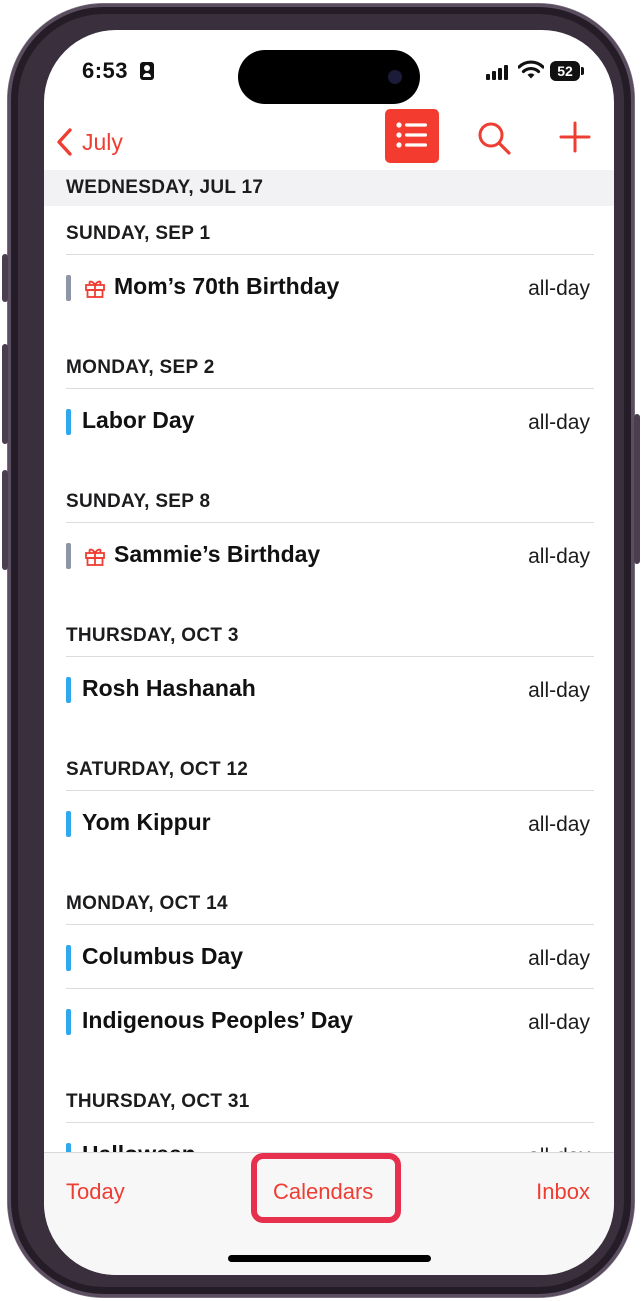 This screenshot has height=1301, width=642. What do you see at coordinates (5, 520) in the screenshot?
I see `volume-down-button` at bounding box center [5, 520].